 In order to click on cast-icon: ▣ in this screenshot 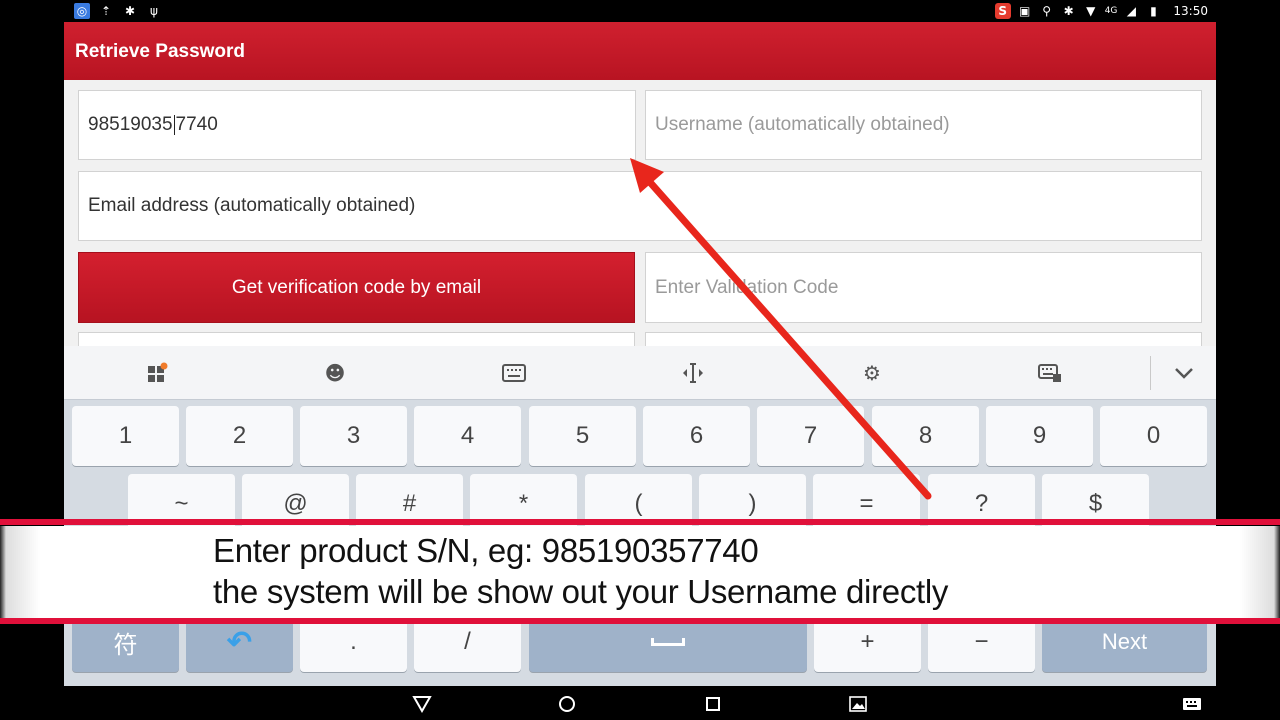, I will do `click(1025, 11)`.